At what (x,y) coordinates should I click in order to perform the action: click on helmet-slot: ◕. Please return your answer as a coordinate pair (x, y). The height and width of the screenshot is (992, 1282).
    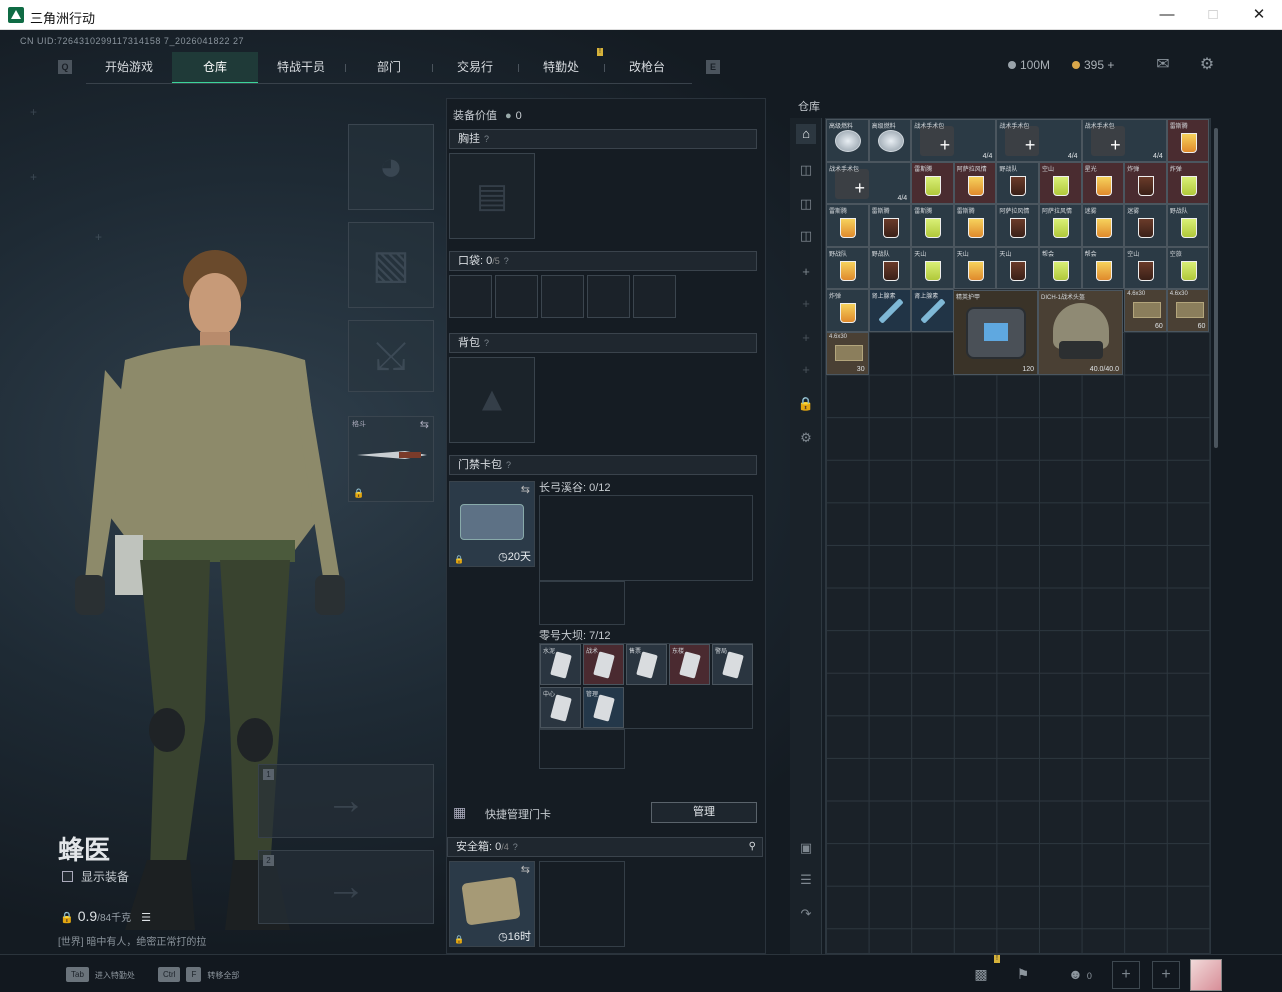
    Looking at the image, I should click on (391, 167).